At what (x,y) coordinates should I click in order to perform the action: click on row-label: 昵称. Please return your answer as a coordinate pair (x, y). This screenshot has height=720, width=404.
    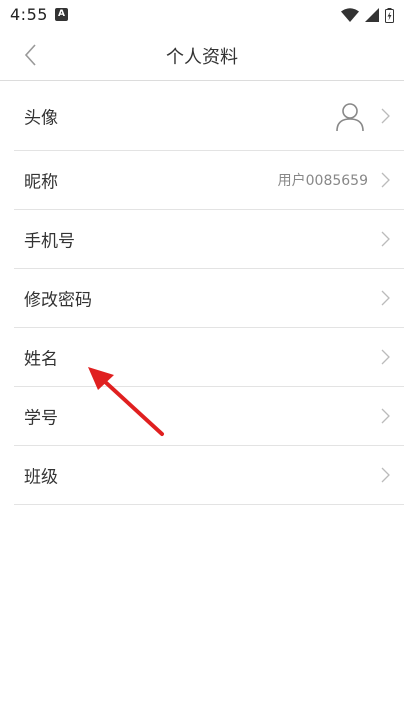
    Looking at the image, I should click on (41, 182).